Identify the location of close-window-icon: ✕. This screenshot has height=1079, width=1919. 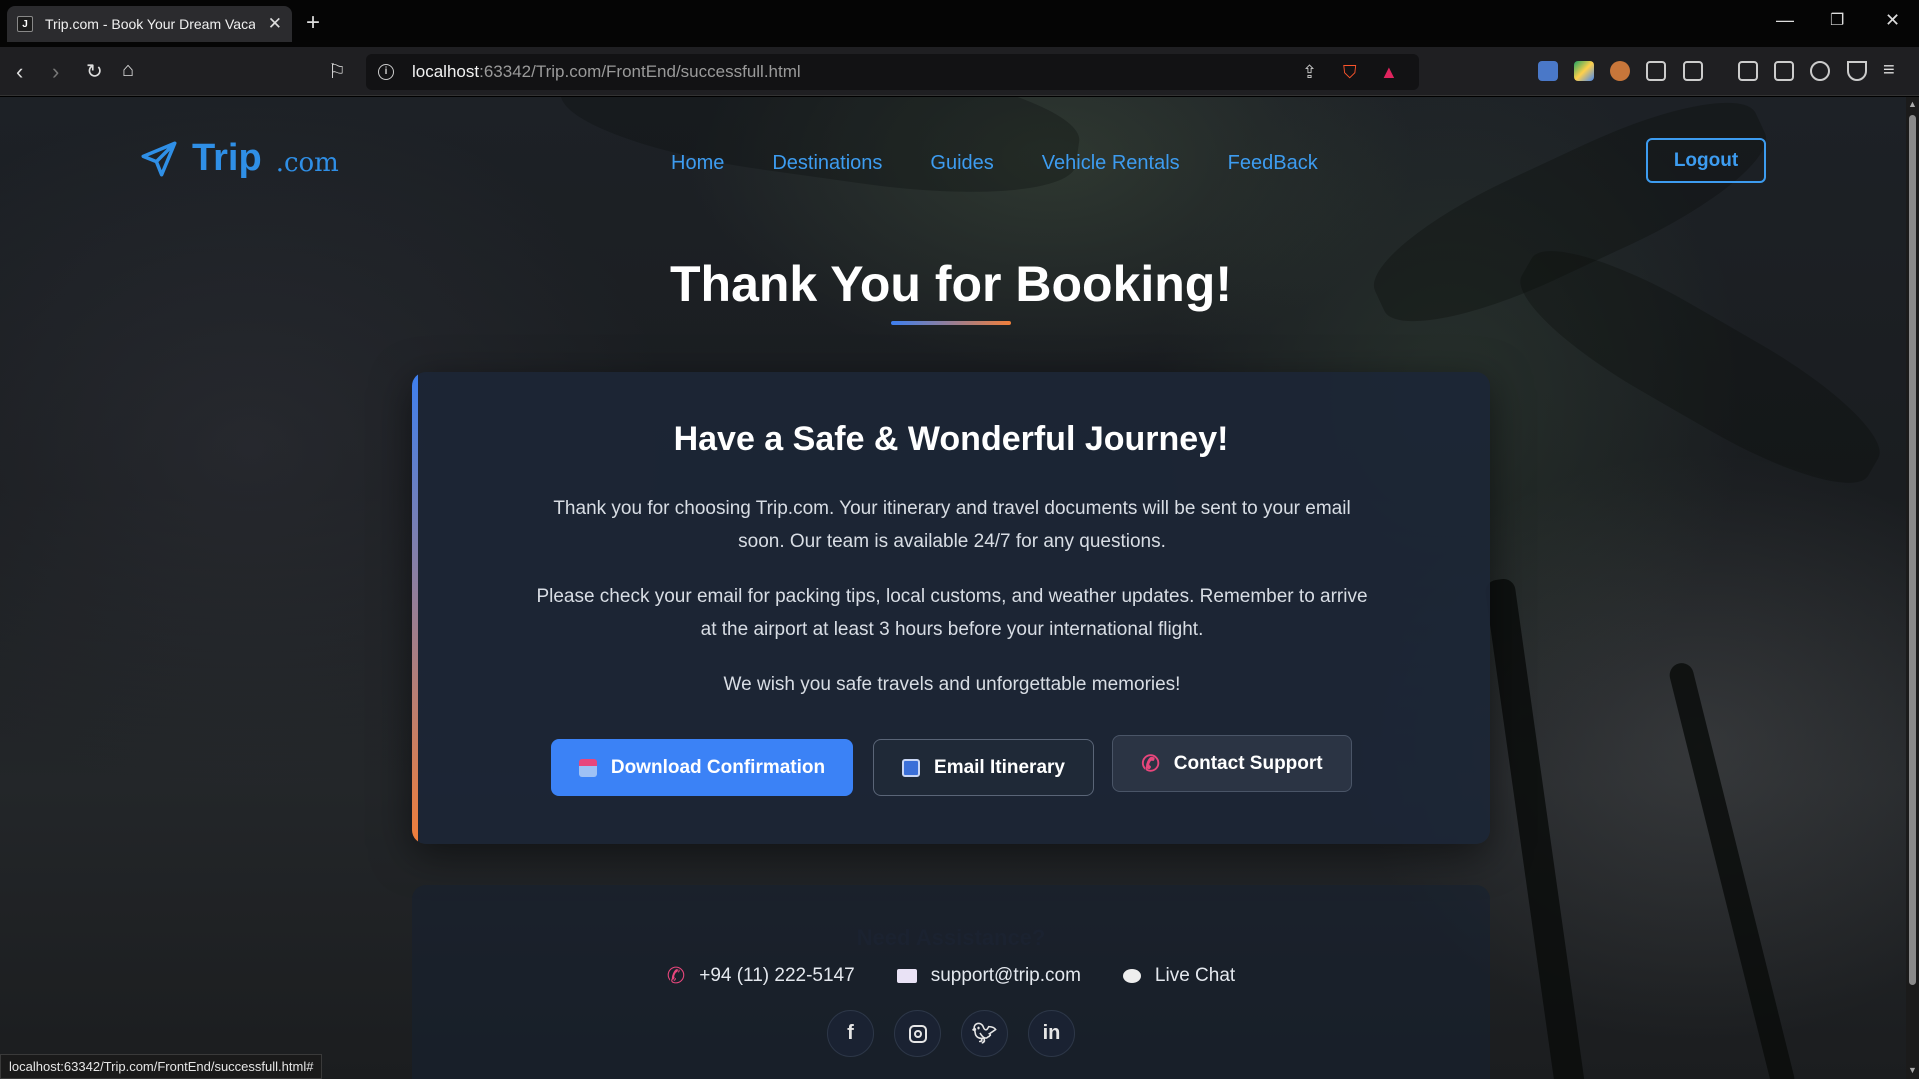
(1892, 20).